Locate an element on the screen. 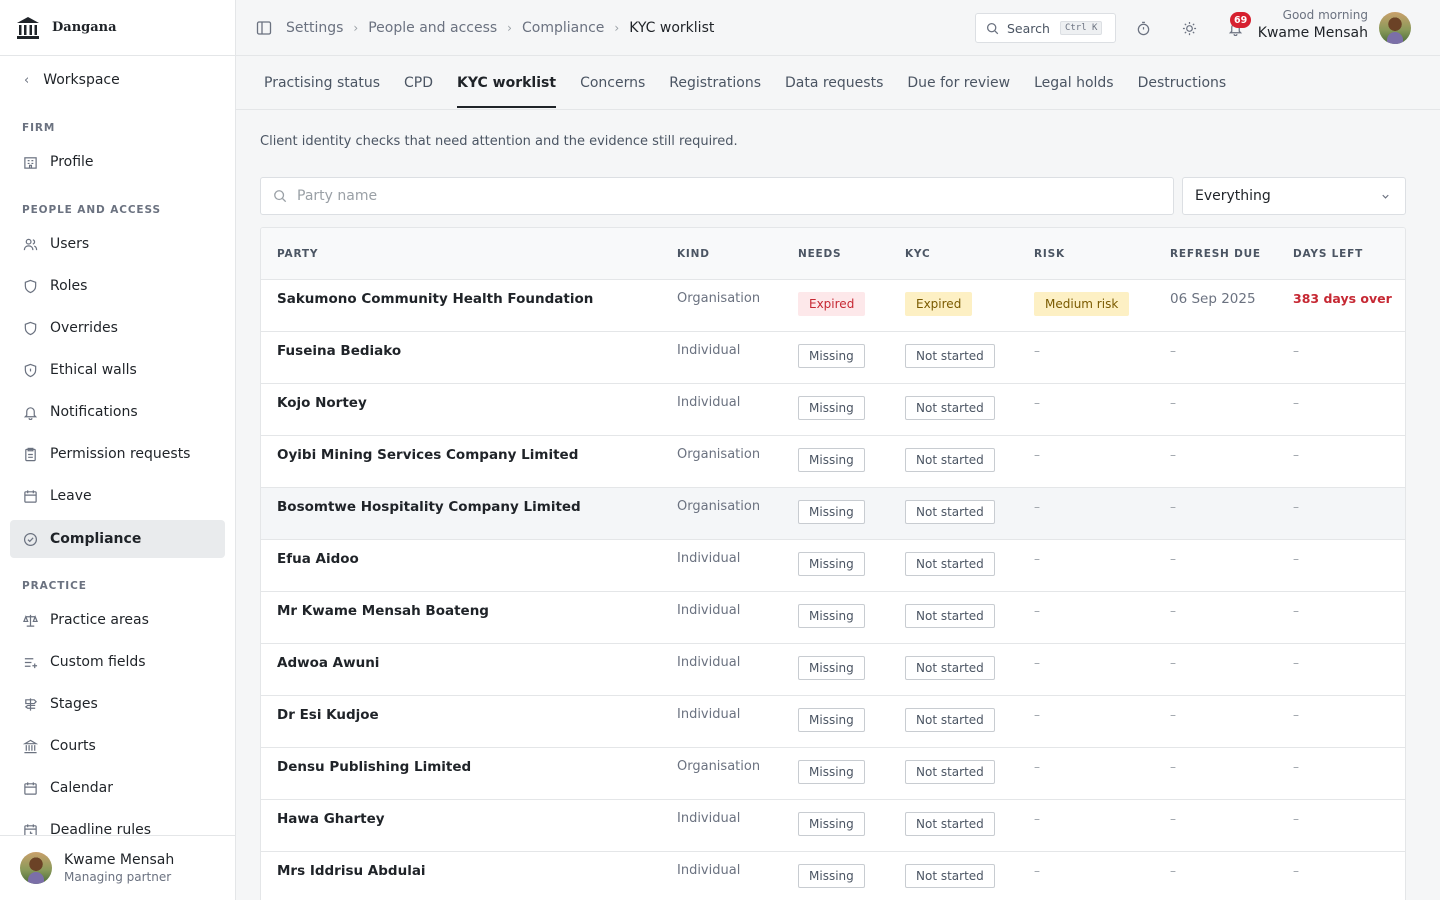 This screenshot has height=900, width=1440. tab-kyc-worklist: KYC worklist is located at coordinates (506, 83).